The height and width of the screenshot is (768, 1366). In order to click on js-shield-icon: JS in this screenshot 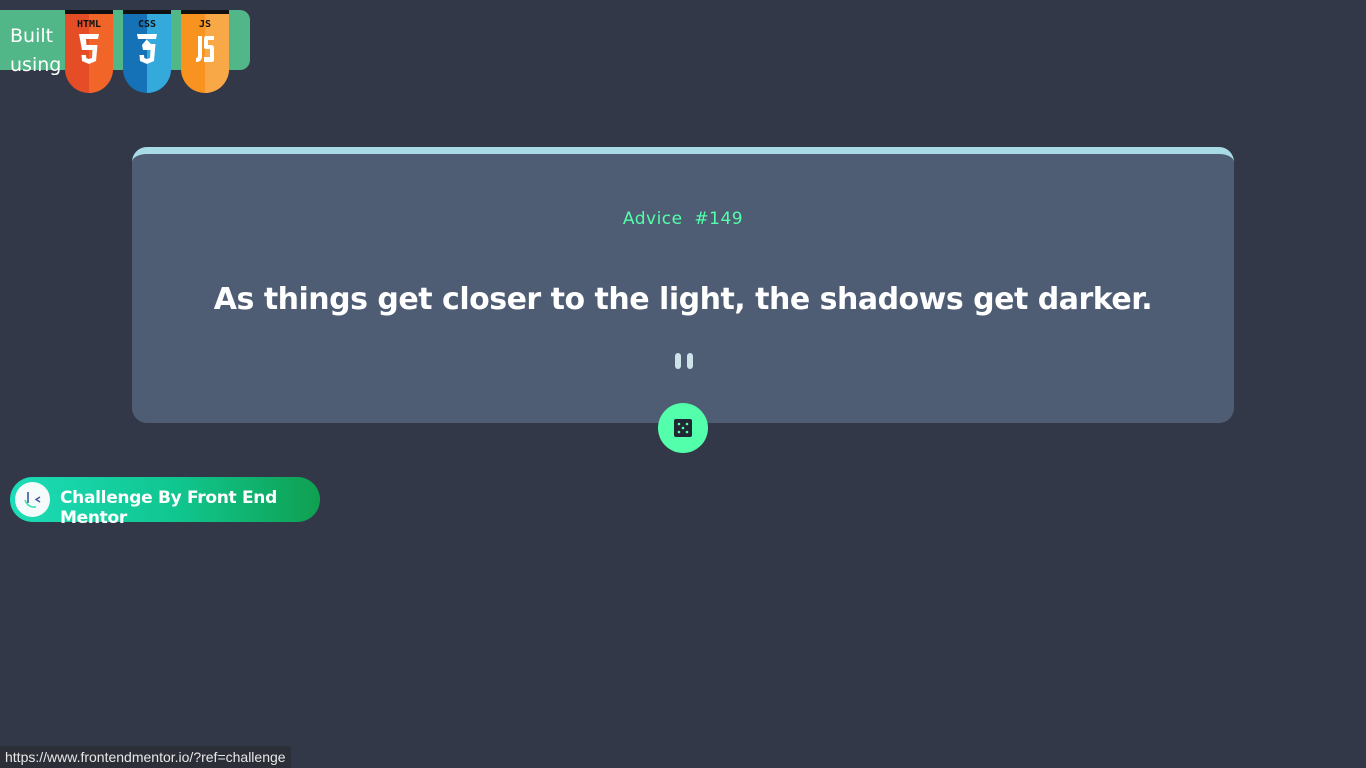, I will do `click(205, 51)`.